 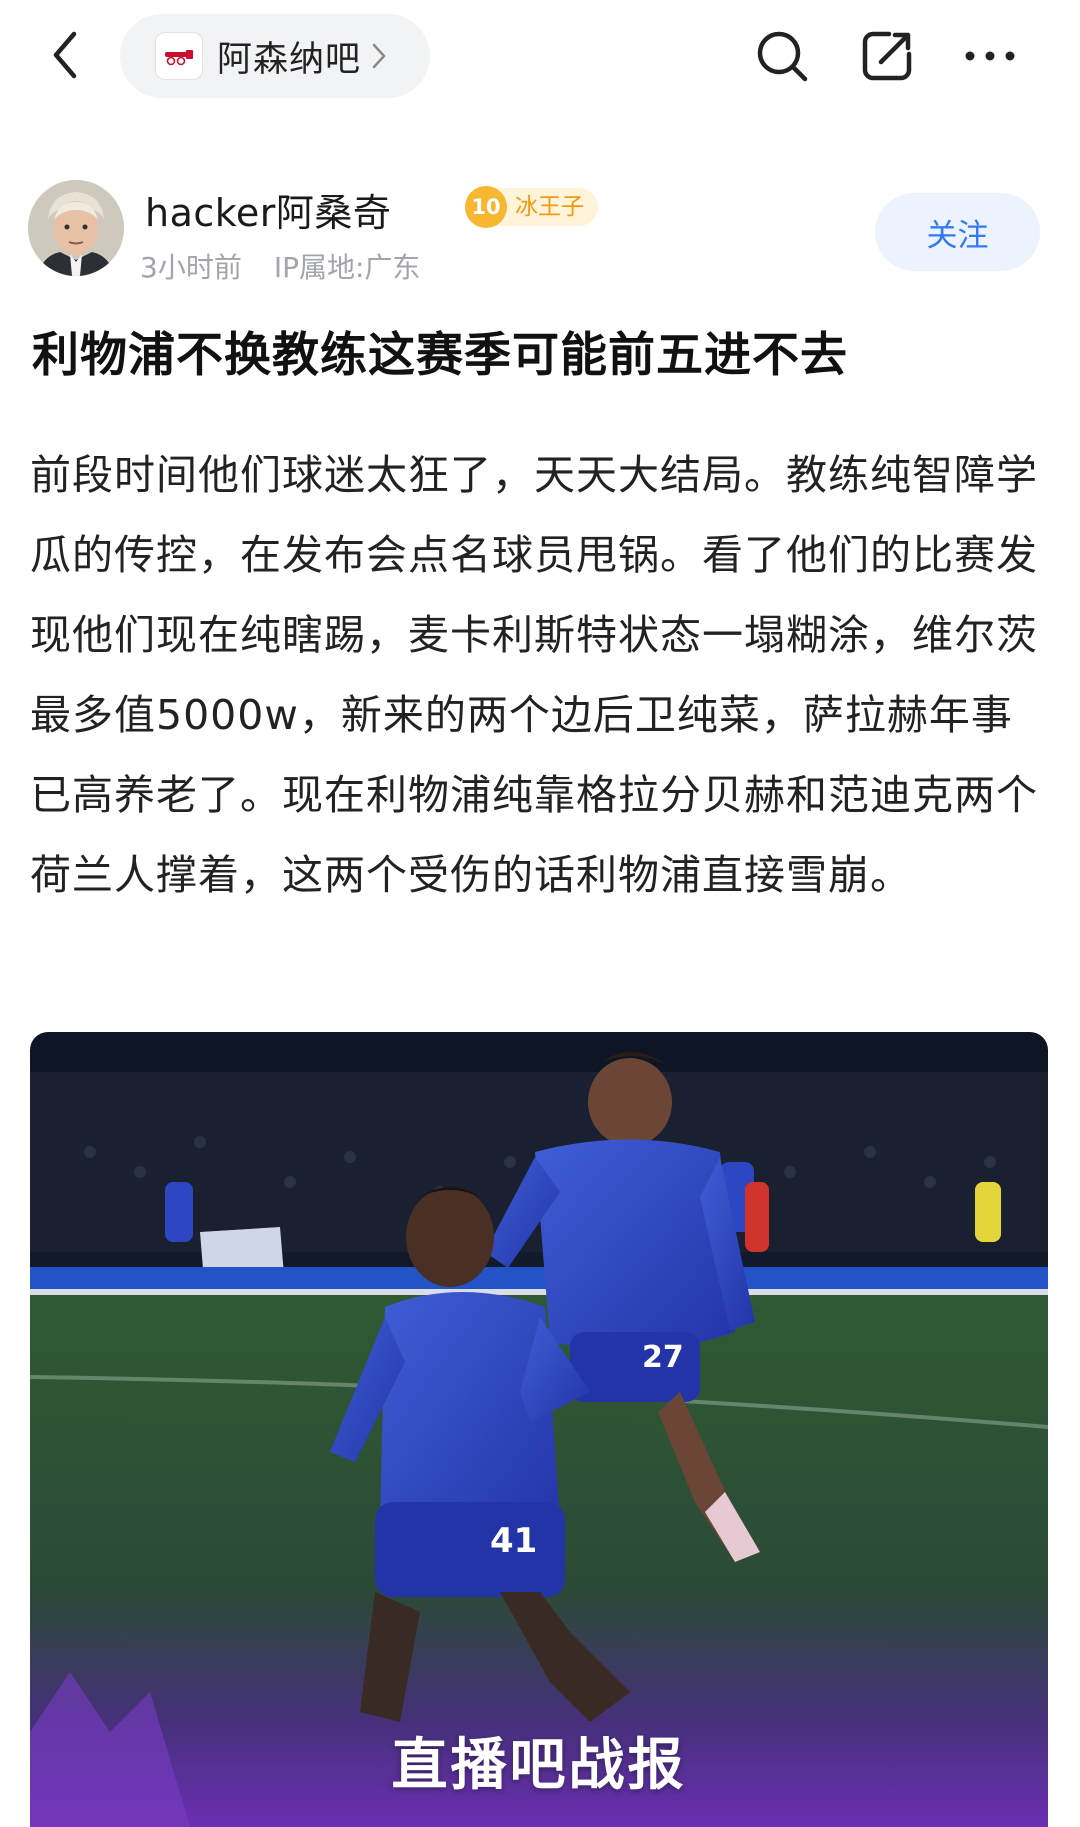 I want to click on more-button, so click(x=990, y=56).